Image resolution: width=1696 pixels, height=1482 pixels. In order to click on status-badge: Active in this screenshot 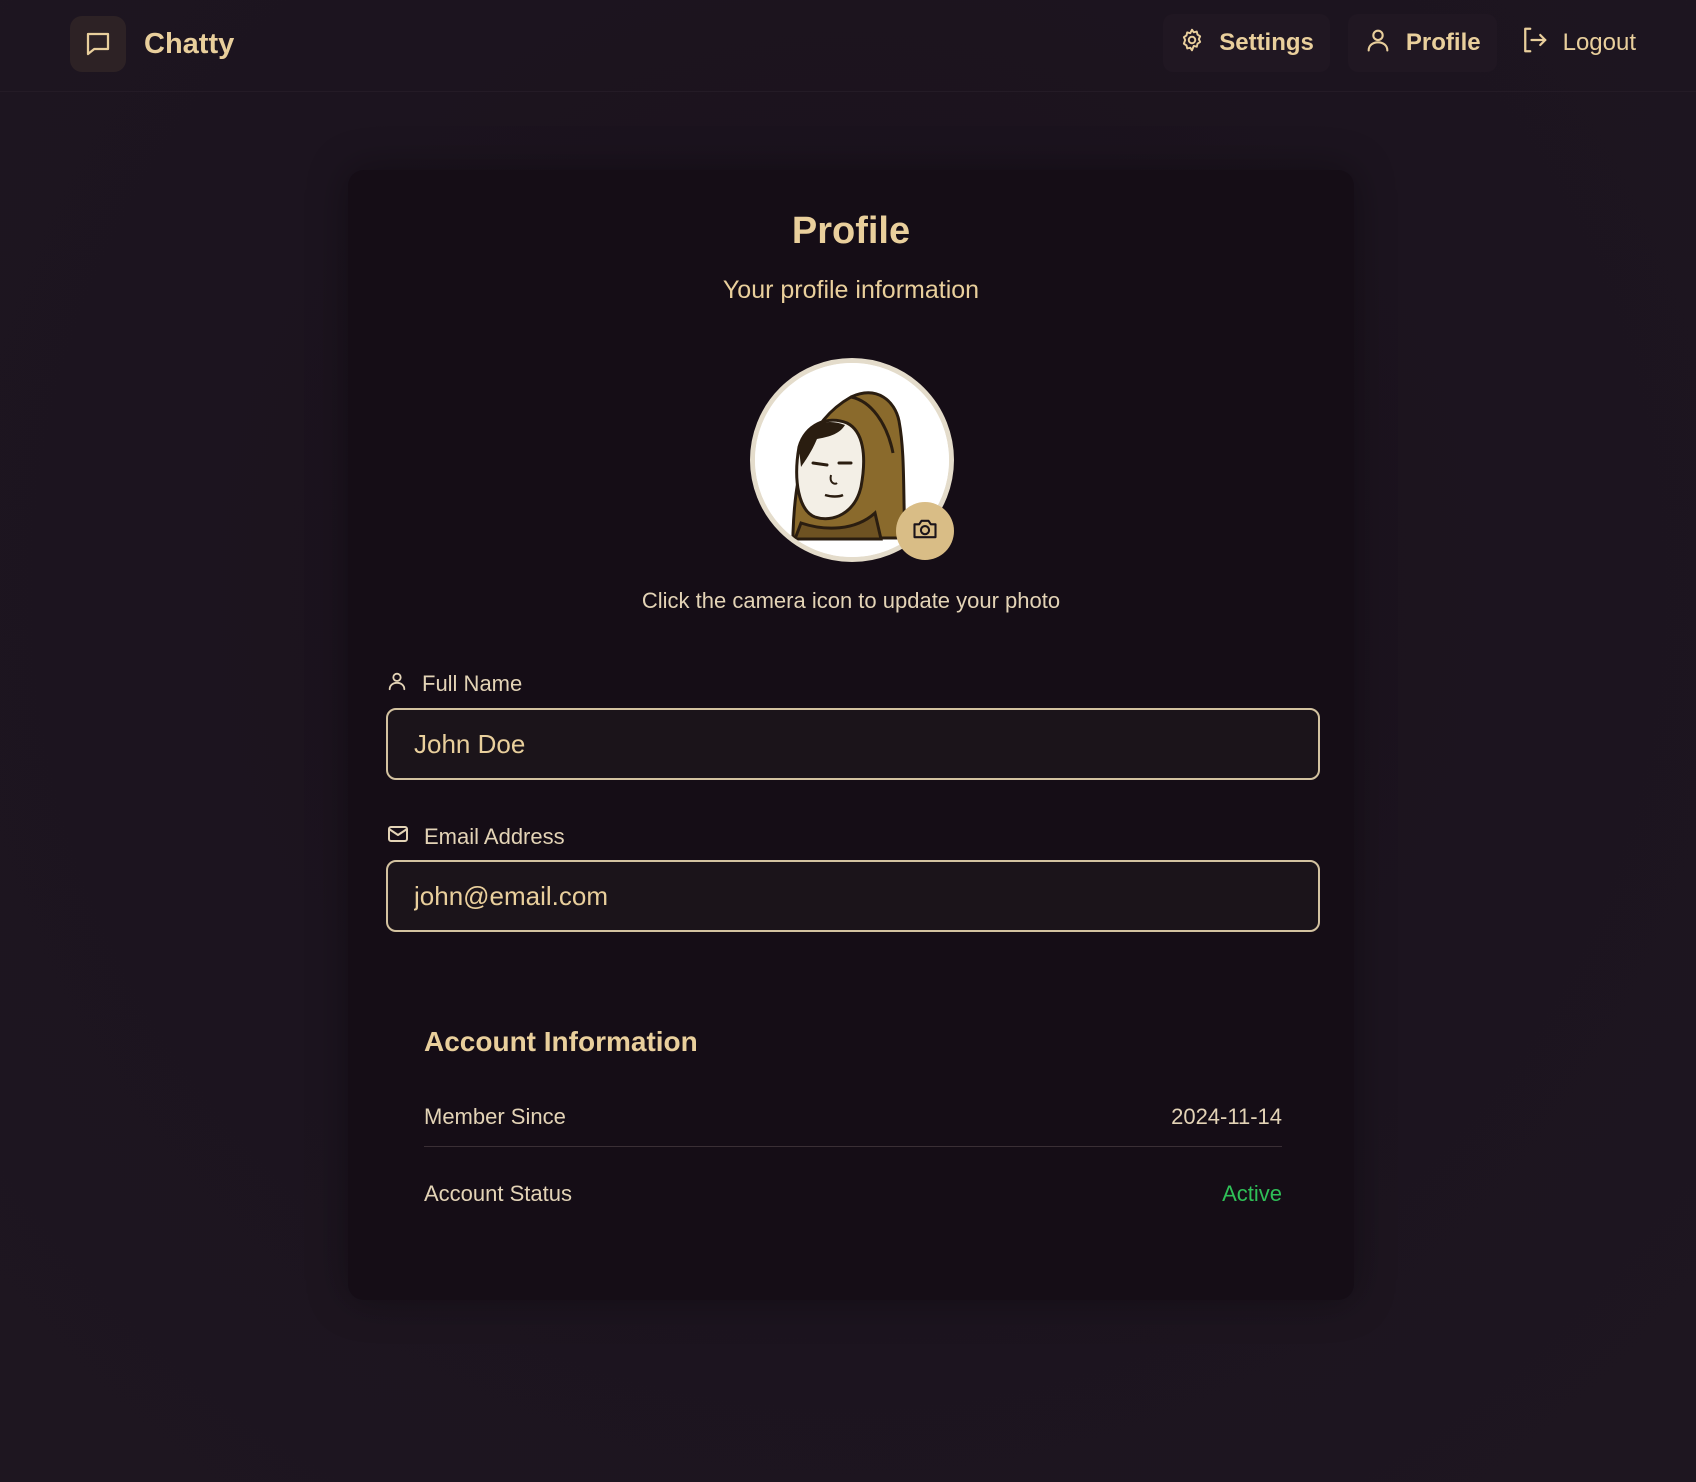, I will do `click(1252, 1193)`.